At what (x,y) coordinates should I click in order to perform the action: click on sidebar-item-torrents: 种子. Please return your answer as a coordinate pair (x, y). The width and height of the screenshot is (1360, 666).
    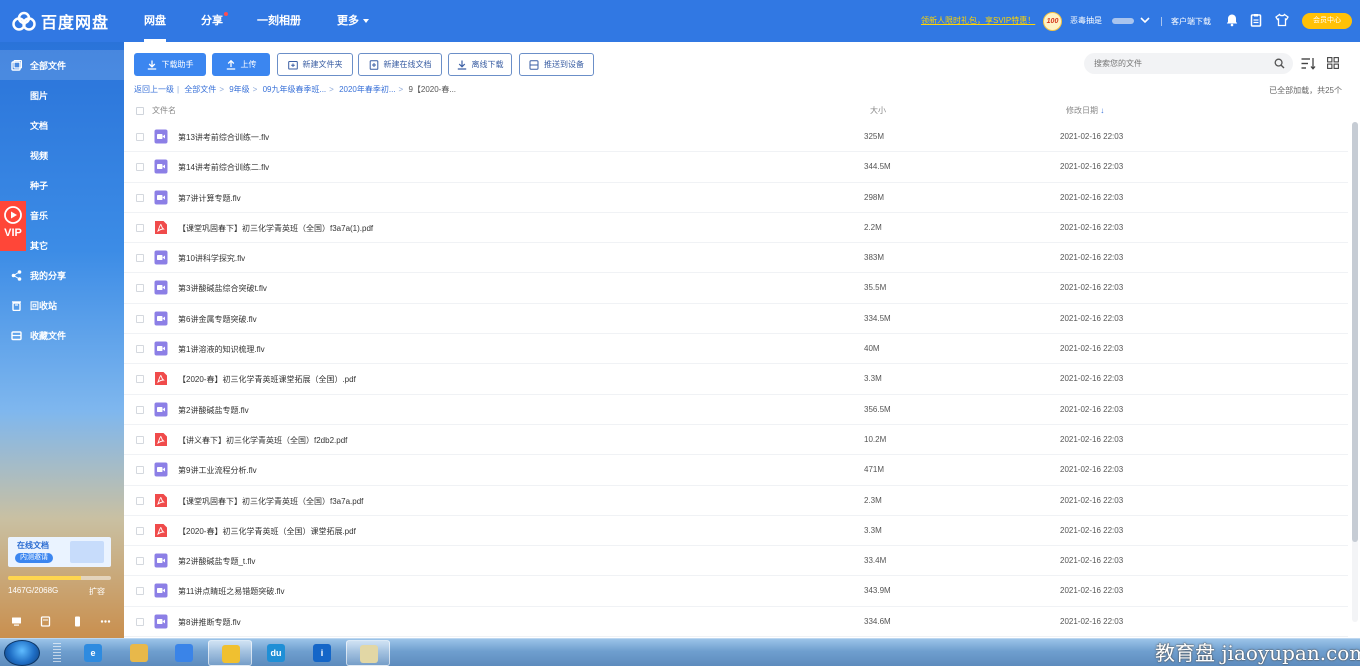
    Looking at the image, I should click on (62, 185).